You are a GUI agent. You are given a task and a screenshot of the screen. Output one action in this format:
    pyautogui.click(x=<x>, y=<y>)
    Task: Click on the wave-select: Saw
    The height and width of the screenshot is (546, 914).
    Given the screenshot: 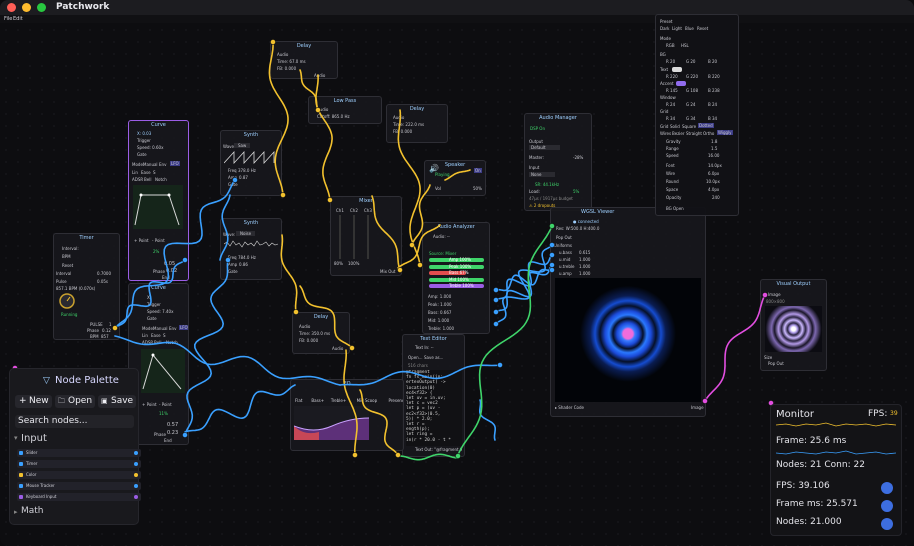 What is the action you would take?
    pyautogui.click(x=242, y=145)
    